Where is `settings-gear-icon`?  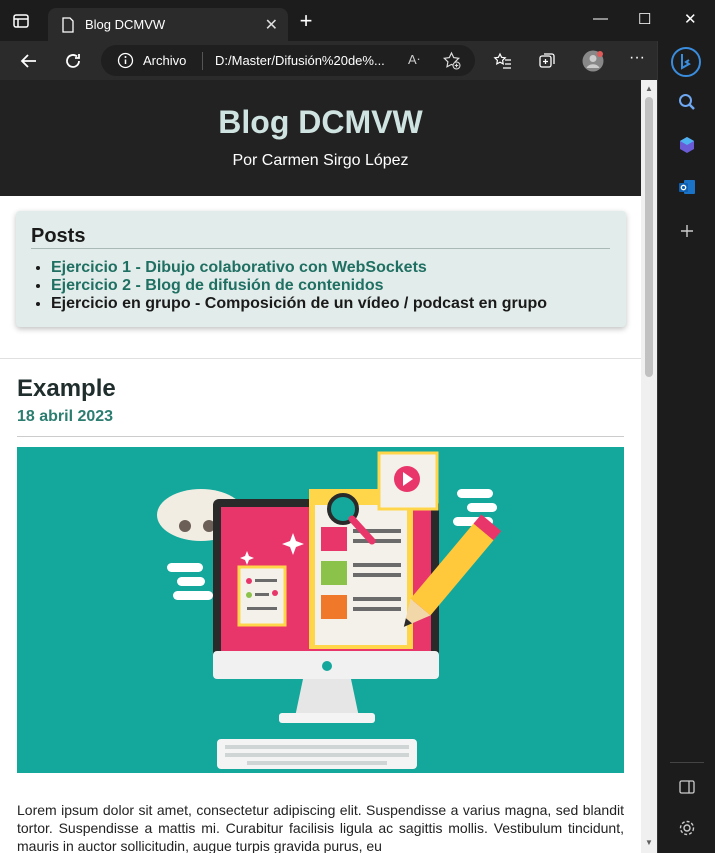 settings-gear-icon is located at coordinates (687, 828).